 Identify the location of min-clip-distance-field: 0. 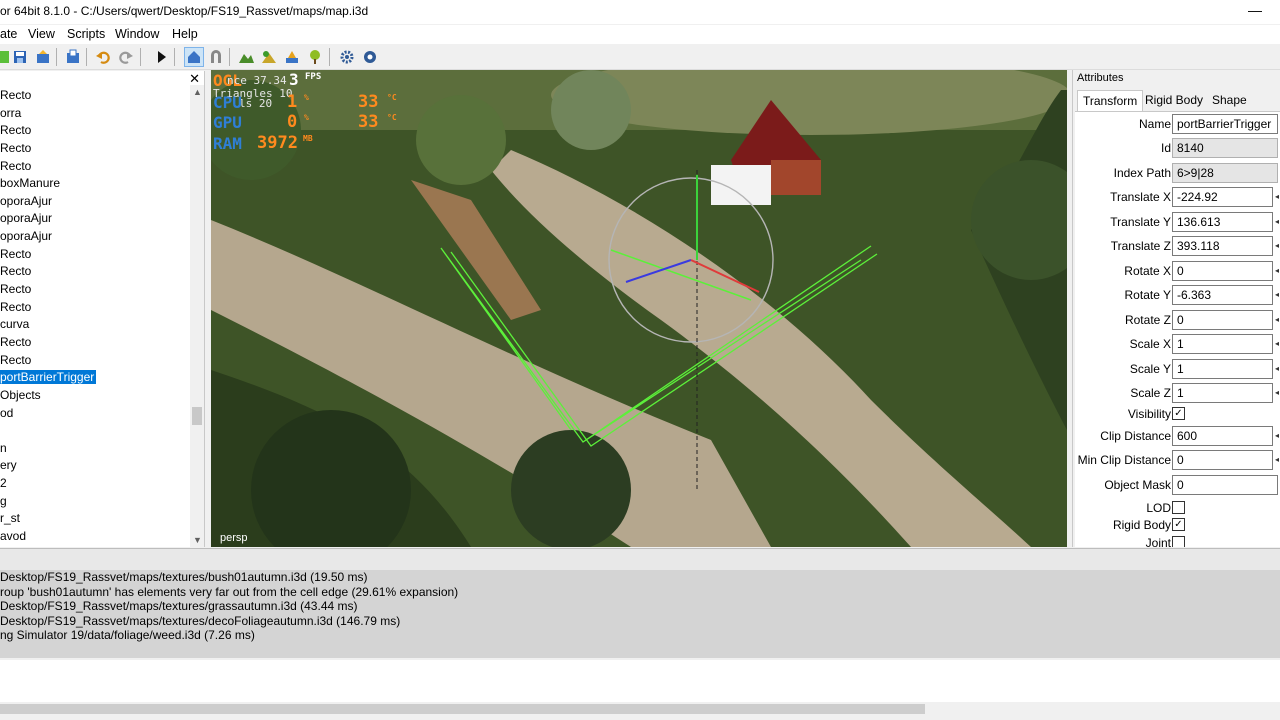
(1222, 460).